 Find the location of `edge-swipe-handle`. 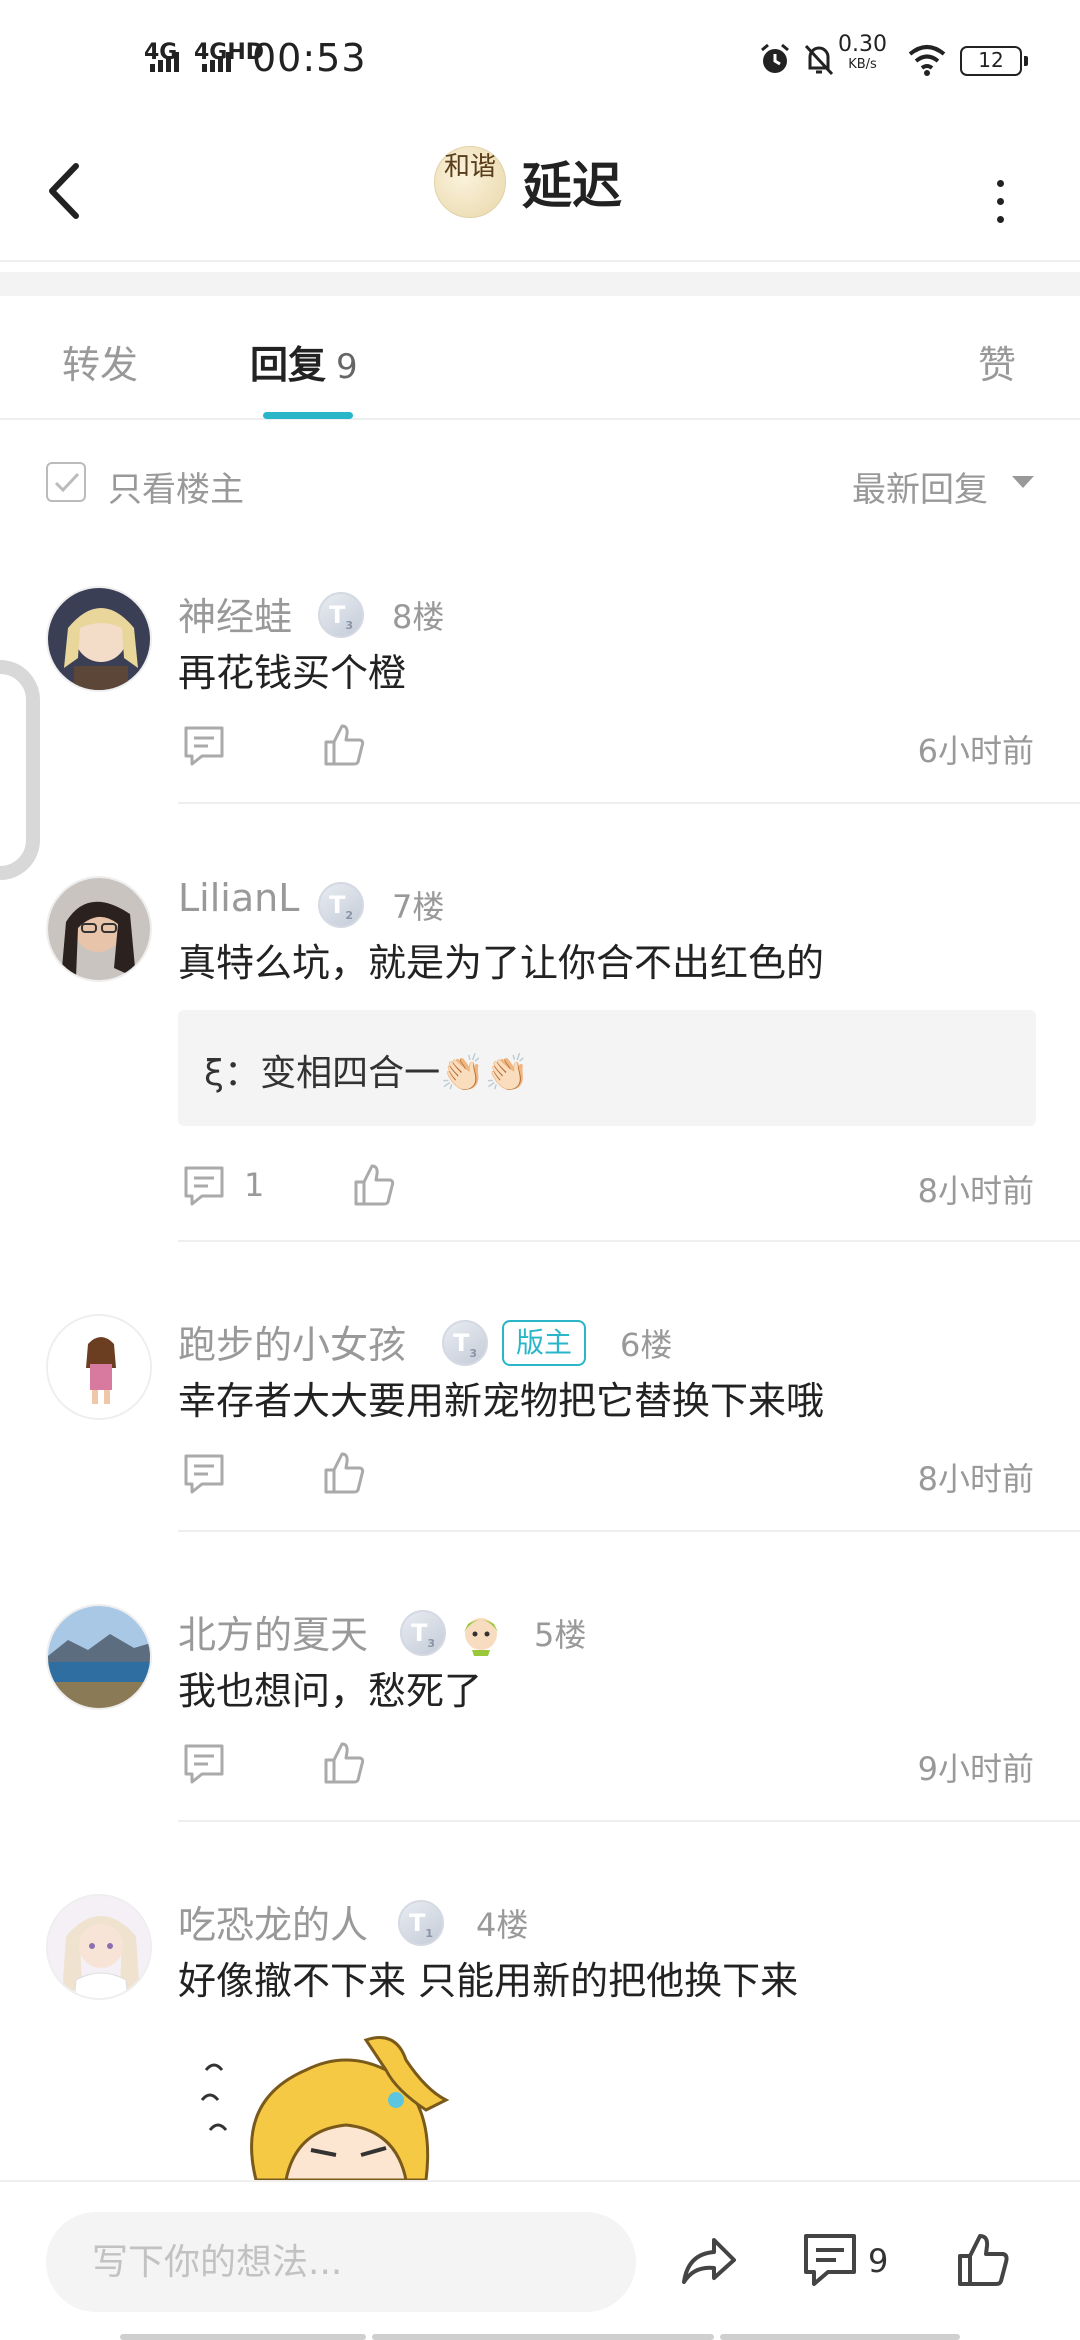

edge-swipe-handle is located at coordinates (20, 770).